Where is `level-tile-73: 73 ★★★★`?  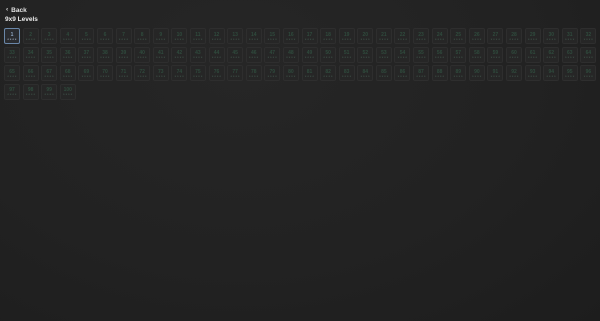 level-tile-73: 73 ★★★★ is located at coordinates (160, 73).